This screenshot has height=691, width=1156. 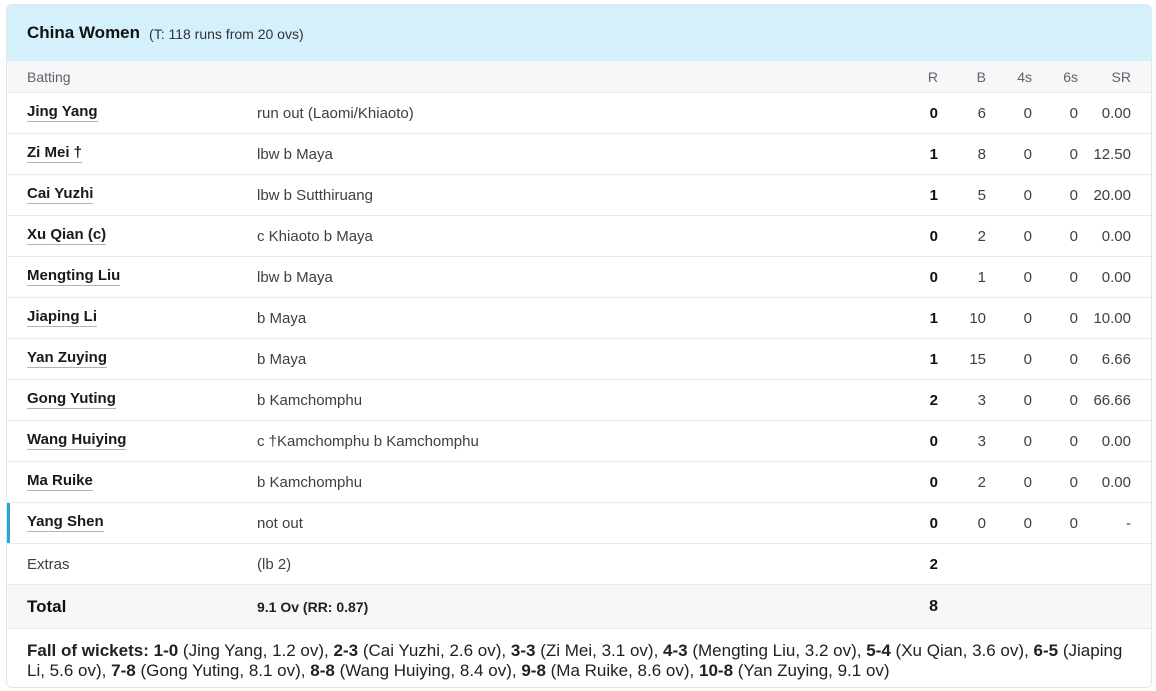 What do you see at coordinates (933, 400) in the screenshot?
I see `runs: 2` at bounding box center [933, 400].